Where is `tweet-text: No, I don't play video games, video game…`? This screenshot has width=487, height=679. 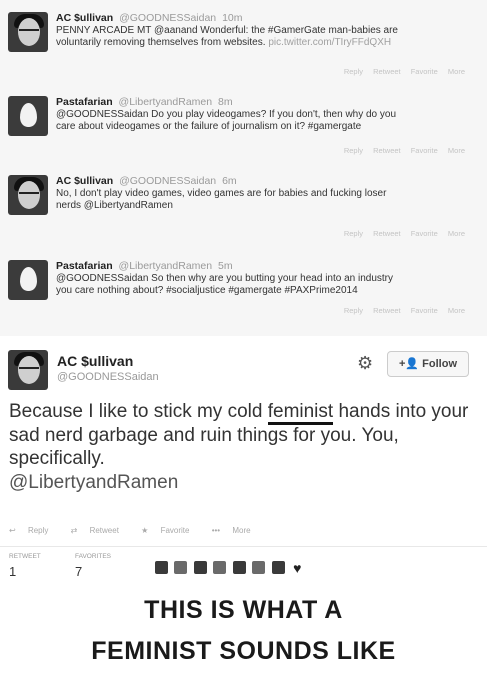 tweet-text: No, I don't play video games, video game… is located at coordinates (221, 199).